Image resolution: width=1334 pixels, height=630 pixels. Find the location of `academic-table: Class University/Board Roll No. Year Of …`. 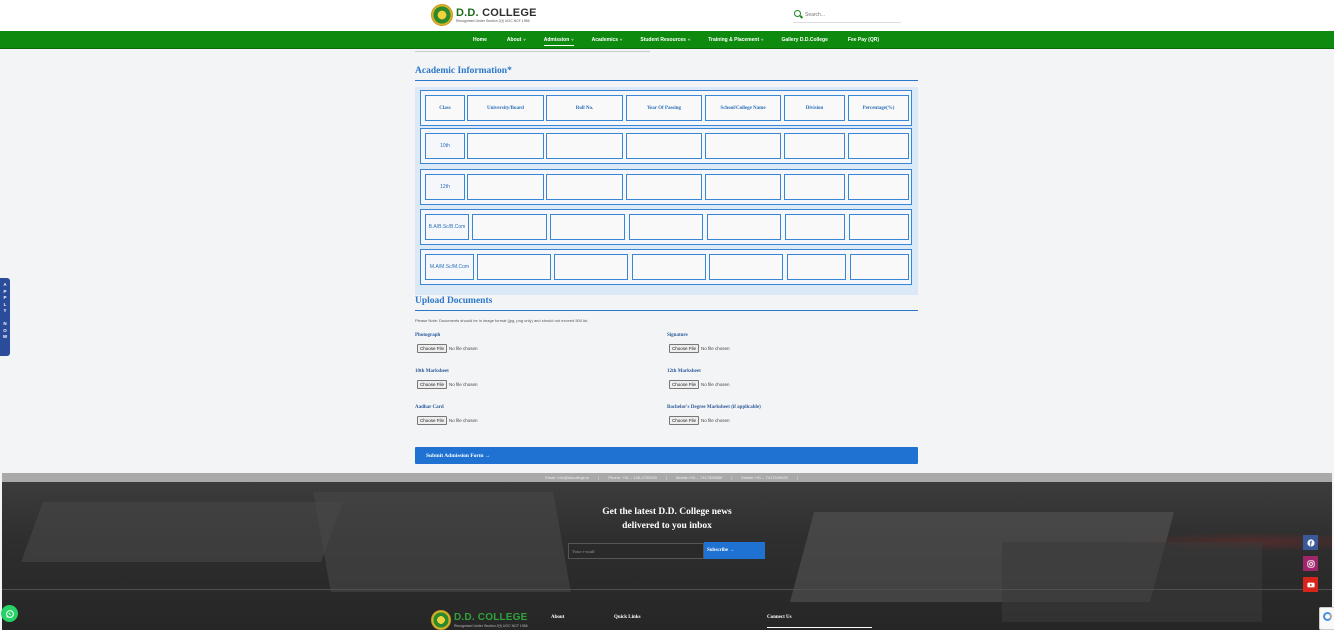

academic-table: Class University/Board Roll No. Year Of … is located at coordinates (666, 191).